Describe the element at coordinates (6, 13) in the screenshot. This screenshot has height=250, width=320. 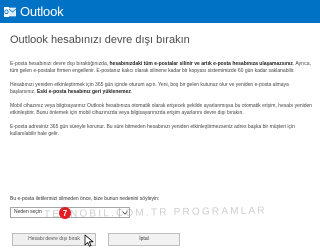
I see `svg-text: O` at that location.